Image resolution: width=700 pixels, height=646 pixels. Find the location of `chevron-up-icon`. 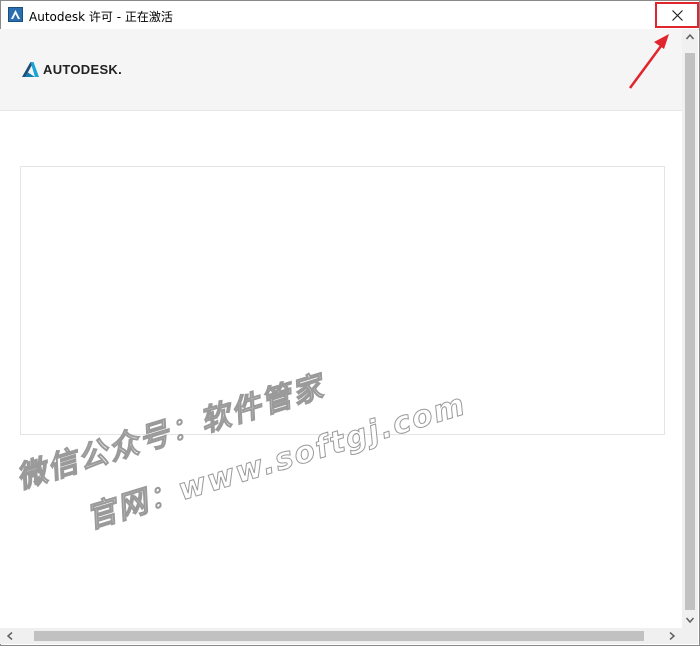

chevron-up-icon is located at coordinates (690, 37).